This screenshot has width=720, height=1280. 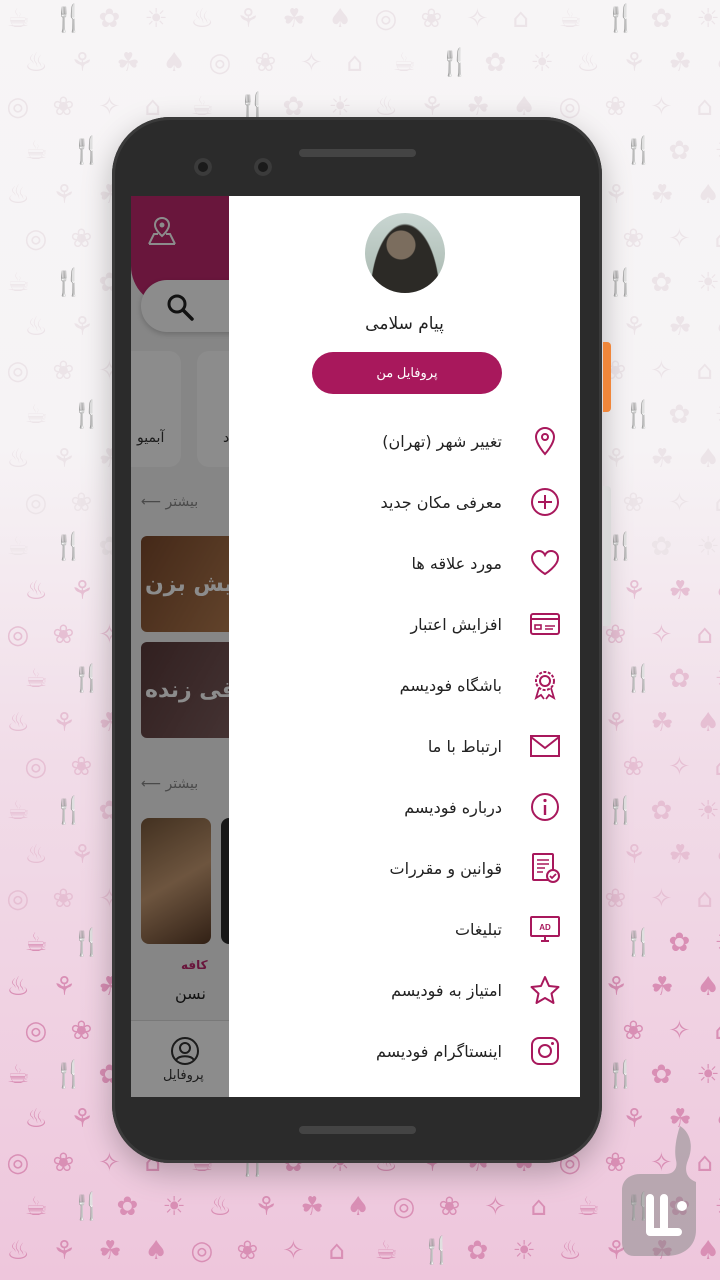 What do you see at coordinates (404, 868) in the screenshot?
I see `menu-item-terms: قوانین و مقررات` at bounding box center [404, 868].